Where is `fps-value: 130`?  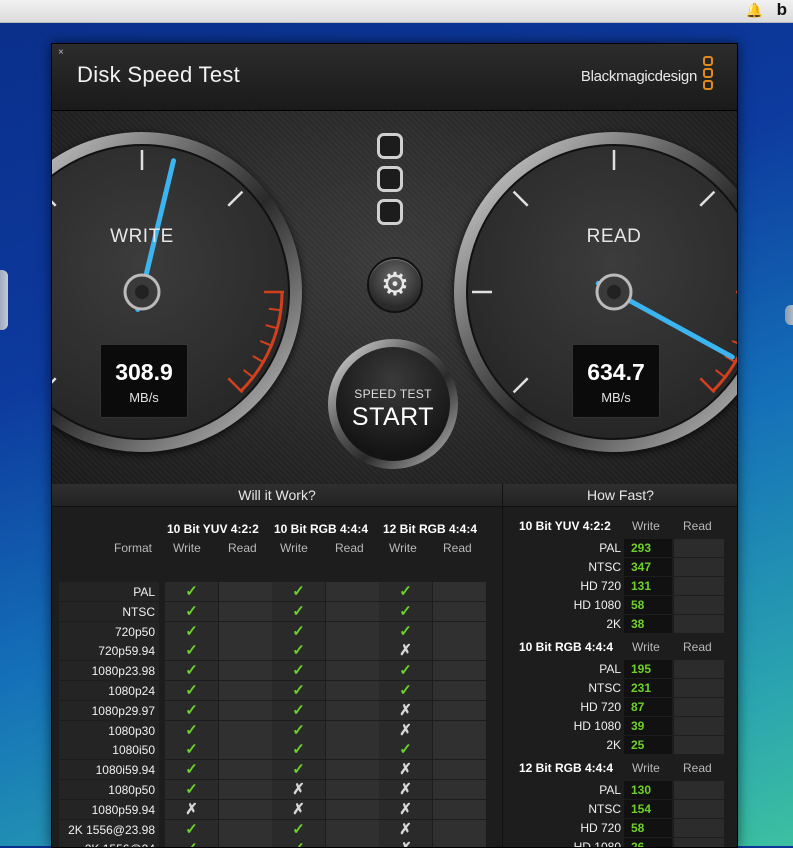 fps-value: 130 is located at coordinates (648, 790).